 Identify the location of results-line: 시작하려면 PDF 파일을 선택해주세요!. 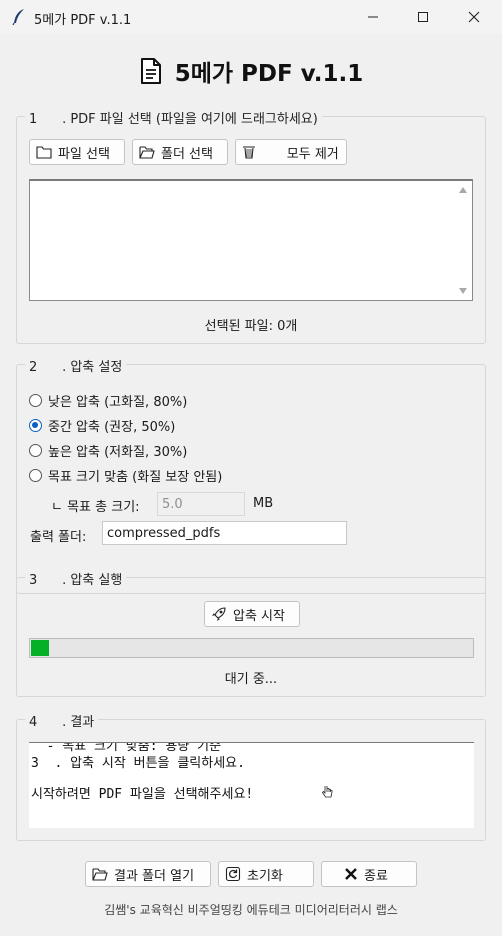
(142, 794).